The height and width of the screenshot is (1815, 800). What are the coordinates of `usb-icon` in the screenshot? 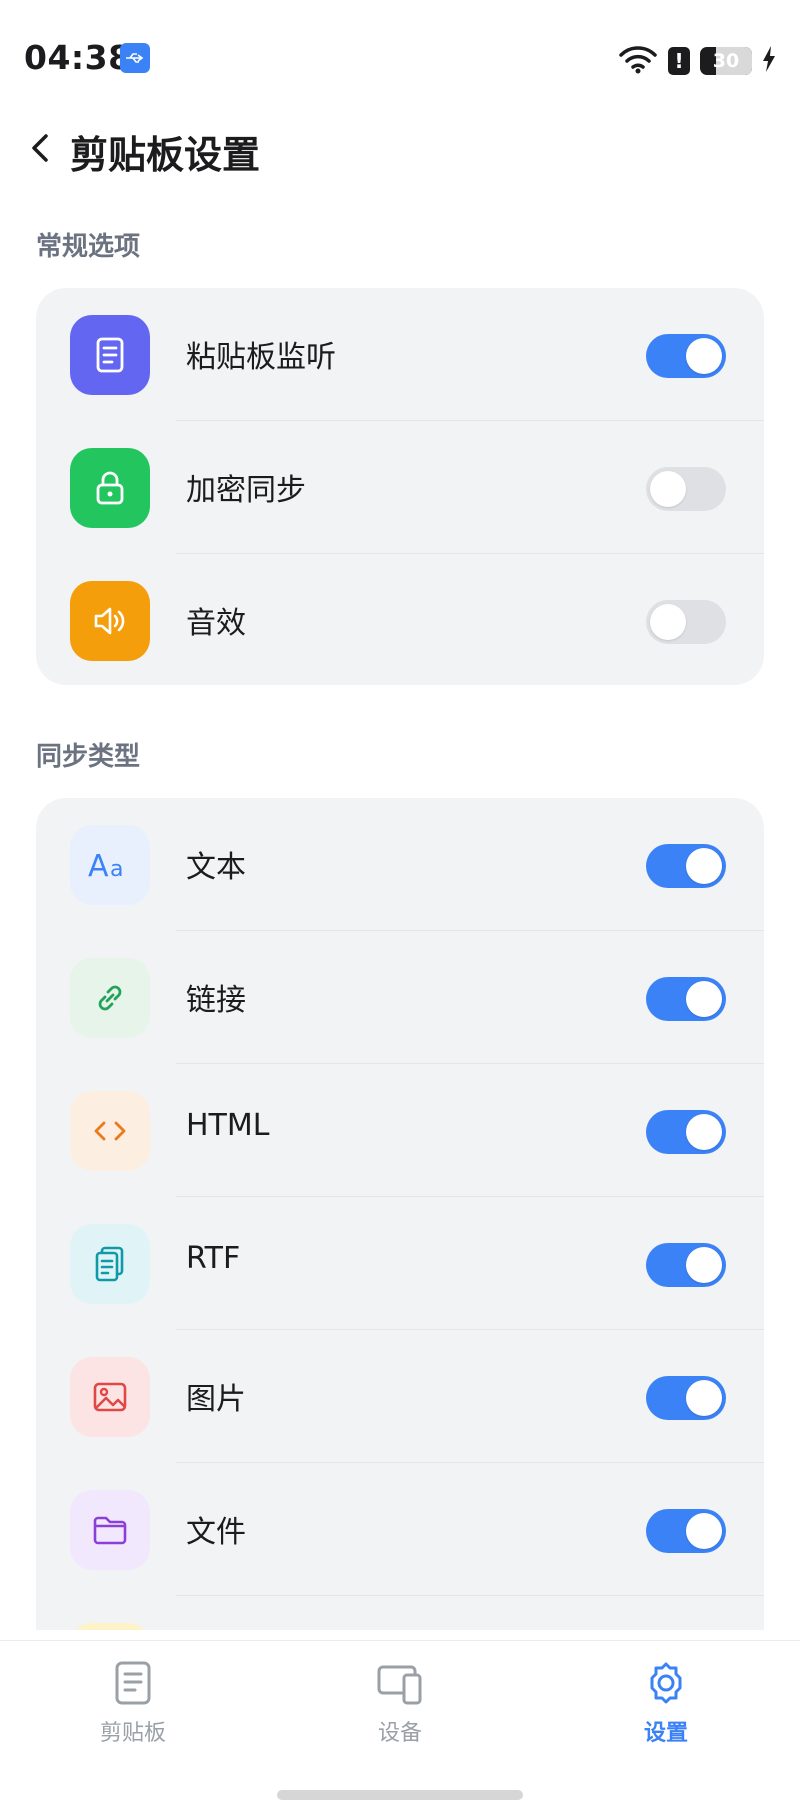 It's located at (135, 58).